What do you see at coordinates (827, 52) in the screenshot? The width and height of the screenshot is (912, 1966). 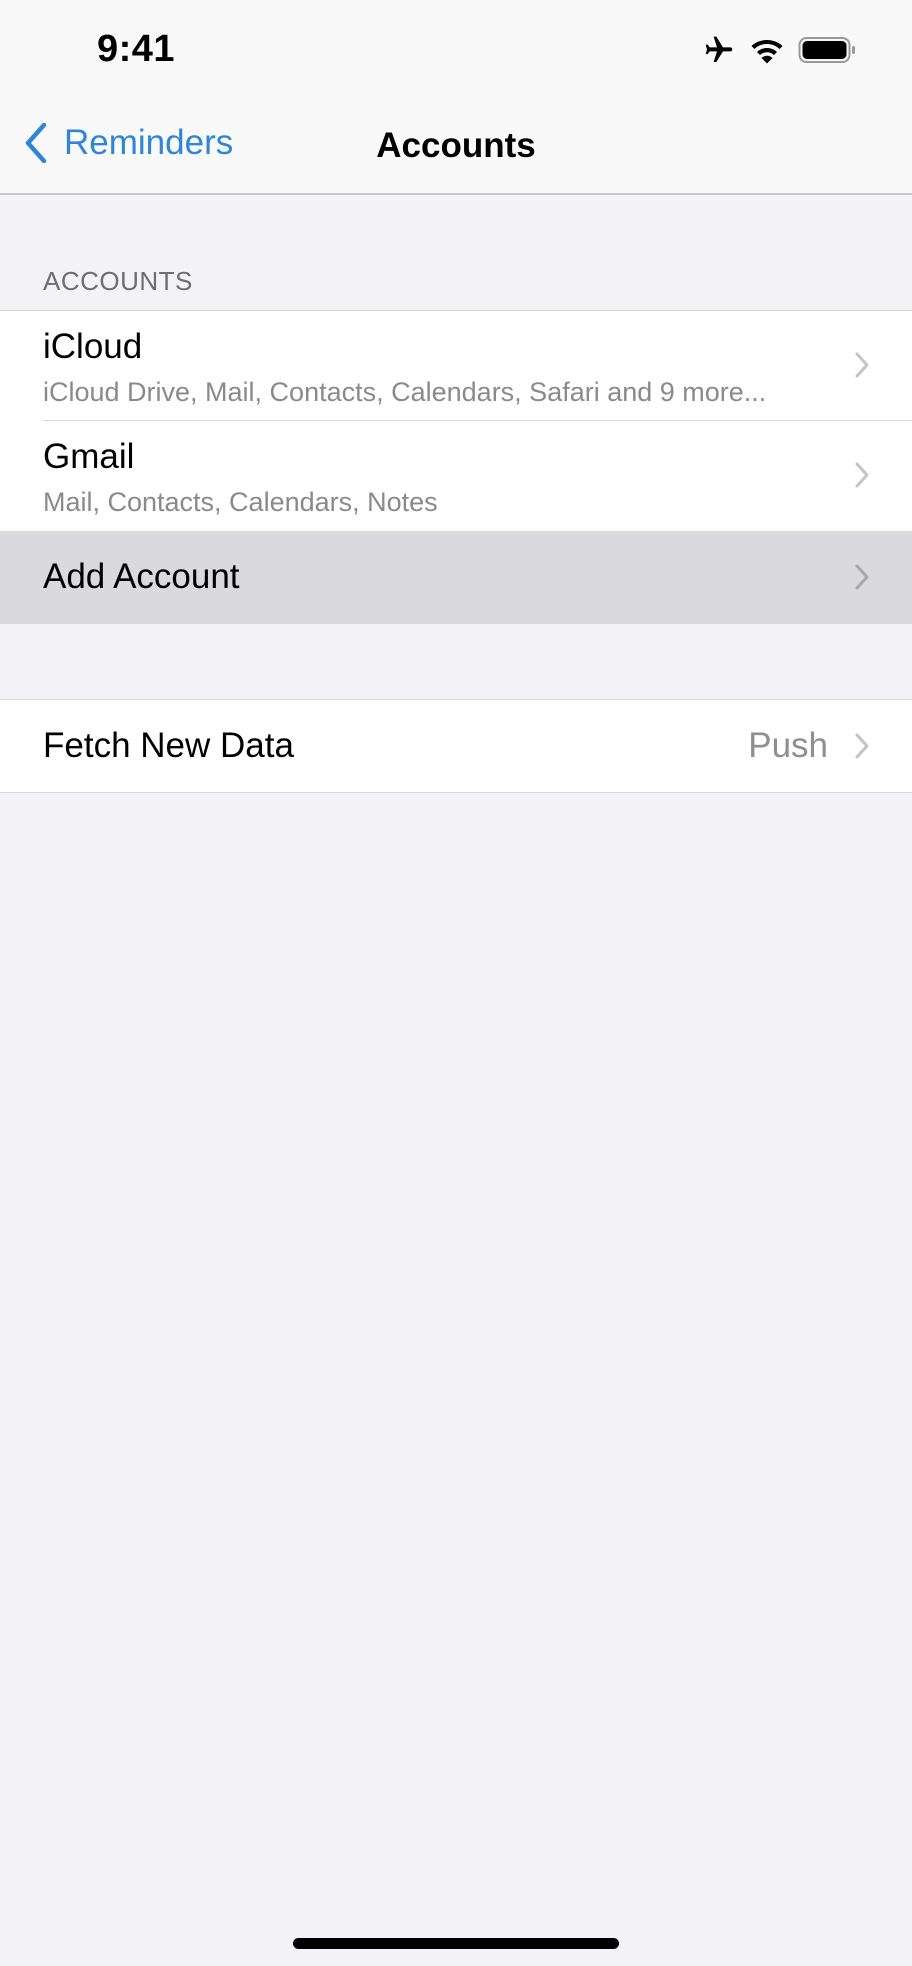 I see `battery-icon` at bounding box center [827, 52].